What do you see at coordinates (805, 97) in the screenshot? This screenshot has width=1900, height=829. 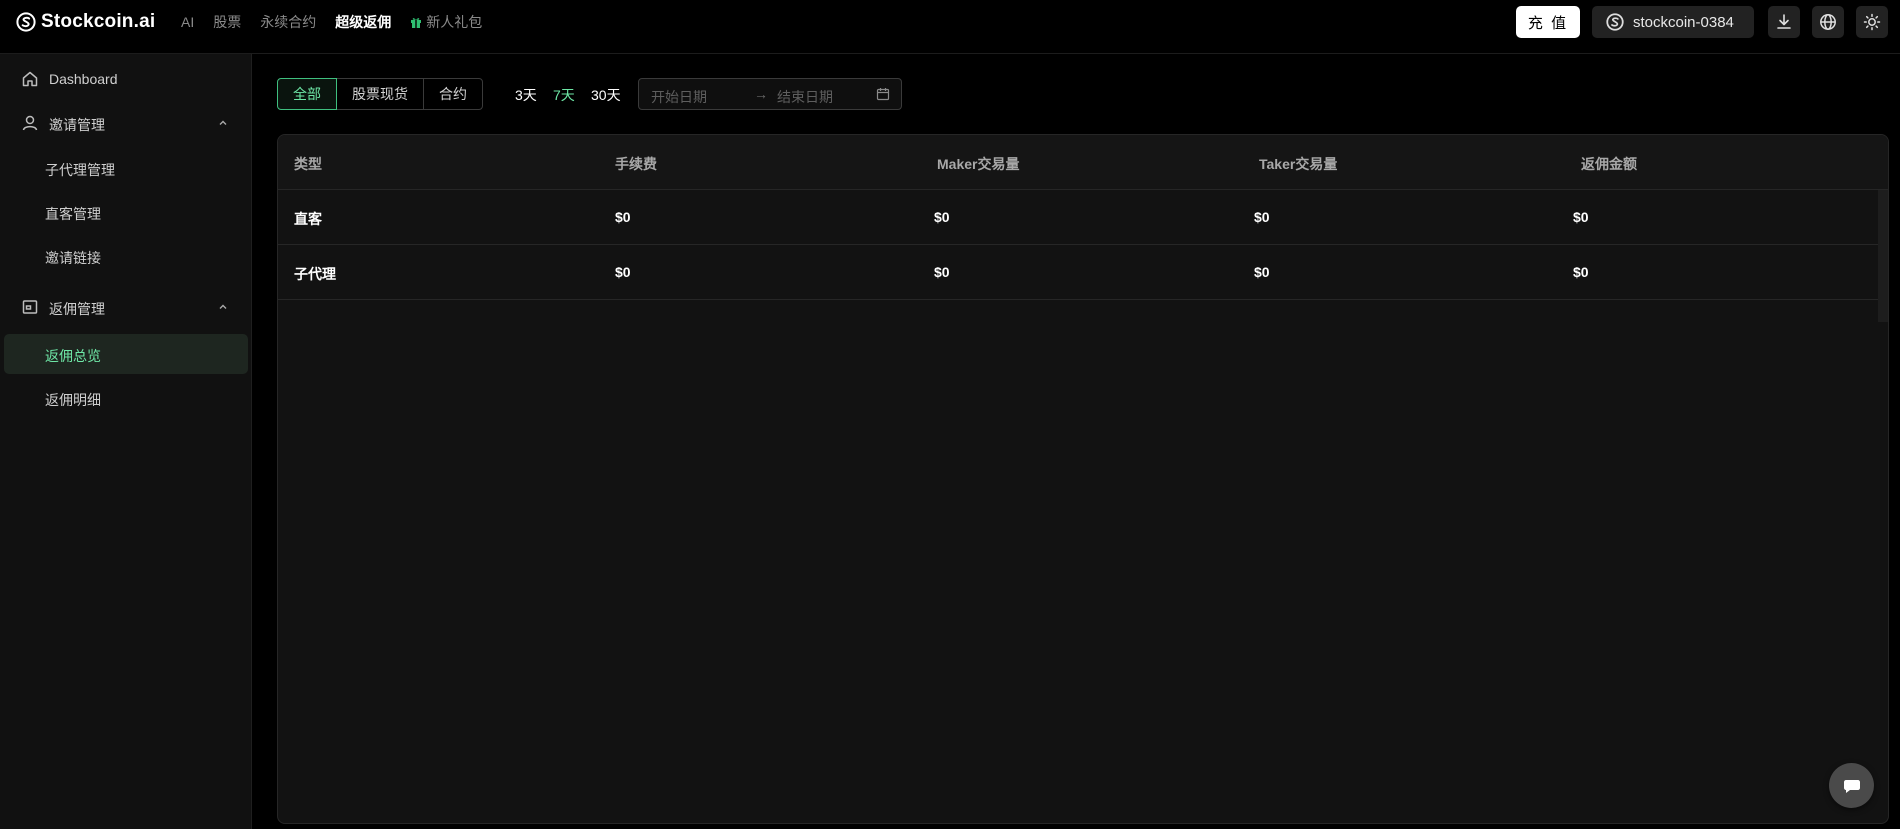 I see `end-date-input: 结束日期` at bounding box center [805, 97].